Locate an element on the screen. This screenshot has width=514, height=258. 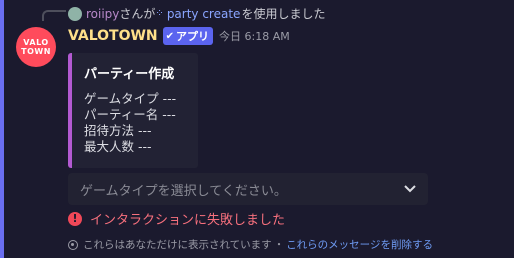
bot-name: VALOTOWN is located at coordinates (113, 36).